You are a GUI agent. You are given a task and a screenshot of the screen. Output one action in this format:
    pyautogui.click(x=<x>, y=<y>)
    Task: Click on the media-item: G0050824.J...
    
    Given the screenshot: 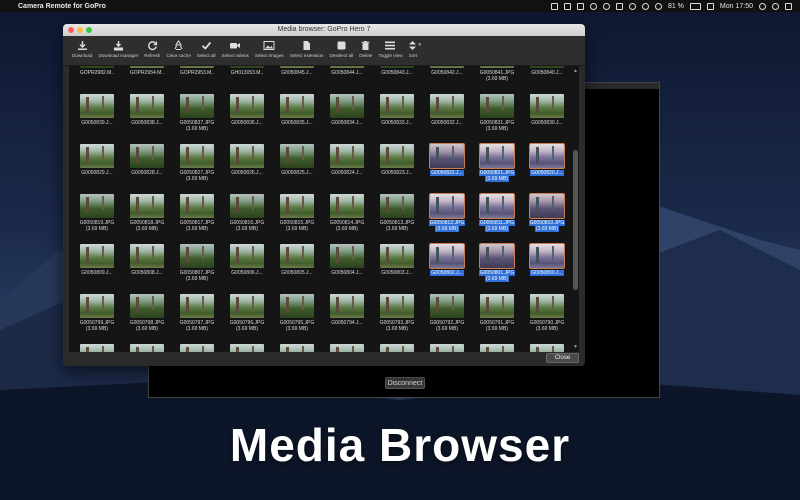 What is the action you would take?
    pyautogui.click(x=347, y=160)
    